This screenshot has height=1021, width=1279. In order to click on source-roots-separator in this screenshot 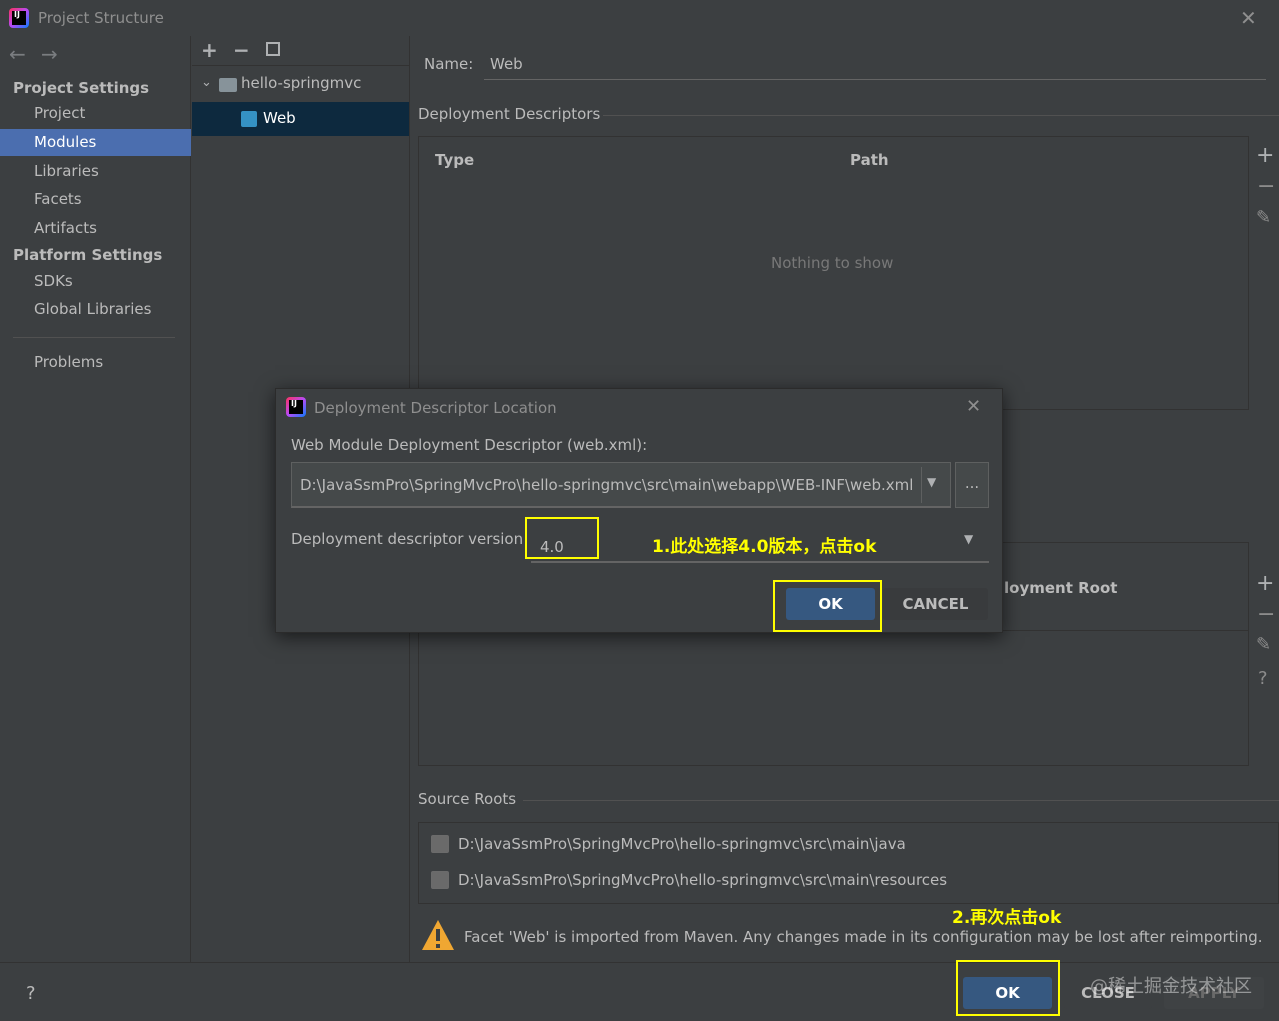, I will do `click(901, 800)`.